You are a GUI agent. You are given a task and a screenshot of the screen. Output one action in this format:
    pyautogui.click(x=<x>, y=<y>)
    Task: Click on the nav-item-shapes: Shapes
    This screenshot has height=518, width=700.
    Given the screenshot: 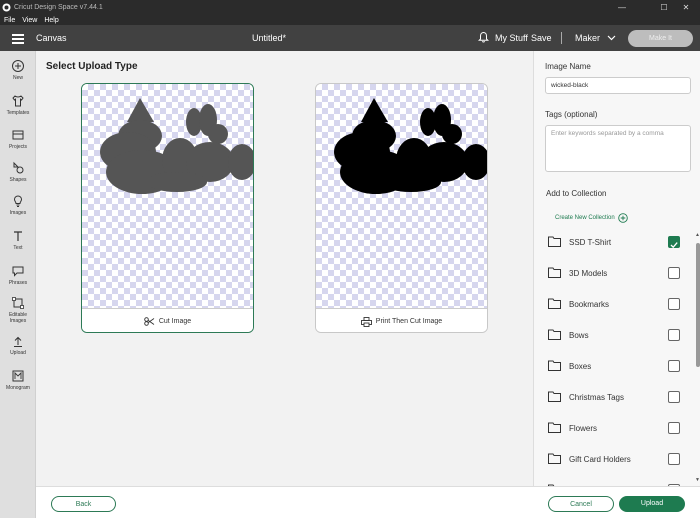 What is the action you would take?
    pyautogui.click(x=18, y=172)
    